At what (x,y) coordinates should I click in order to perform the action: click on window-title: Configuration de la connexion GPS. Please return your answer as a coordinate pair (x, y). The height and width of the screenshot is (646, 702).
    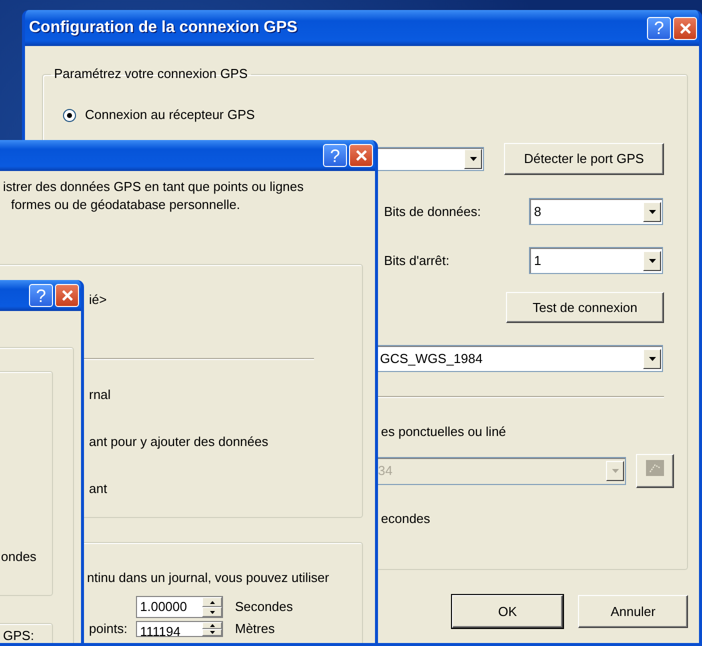
    Looking at the image, I should click on (163, 28).